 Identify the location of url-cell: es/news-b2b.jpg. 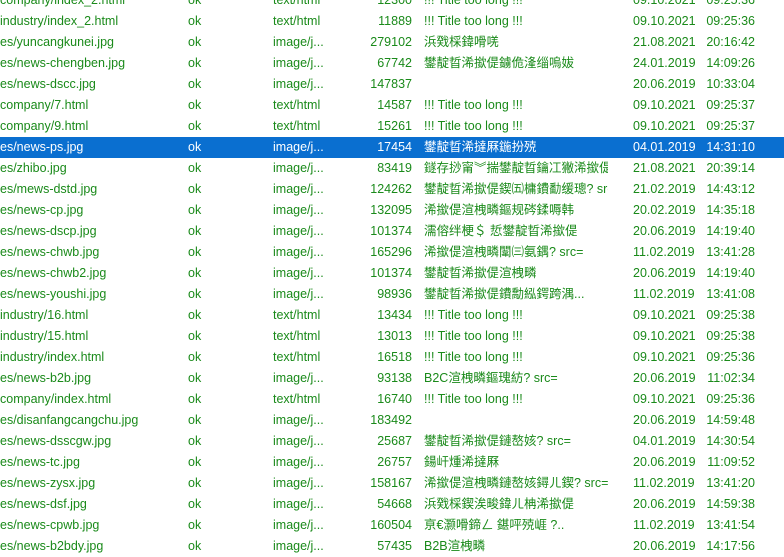
(46, 378).